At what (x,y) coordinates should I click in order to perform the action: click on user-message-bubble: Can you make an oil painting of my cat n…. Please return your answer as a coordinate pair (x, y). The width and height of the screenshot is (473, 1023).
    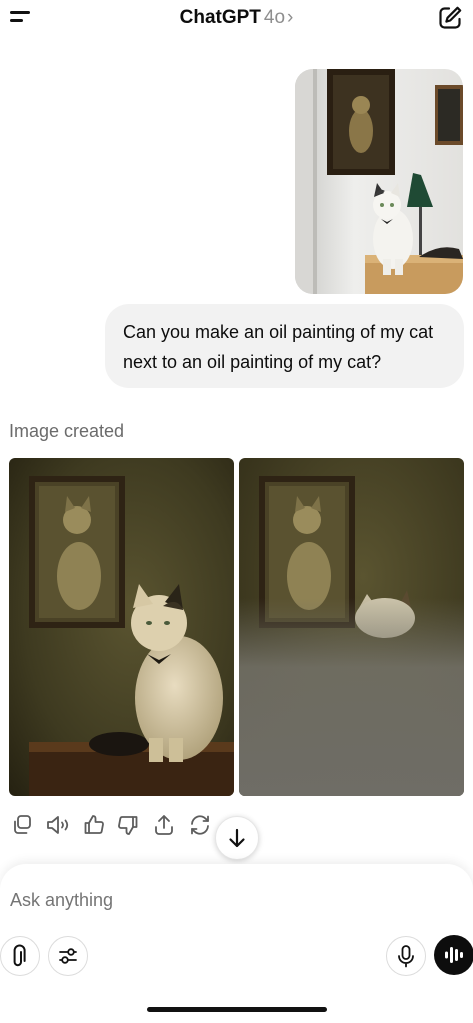
    Looking at the image, I should click on (284, 346).